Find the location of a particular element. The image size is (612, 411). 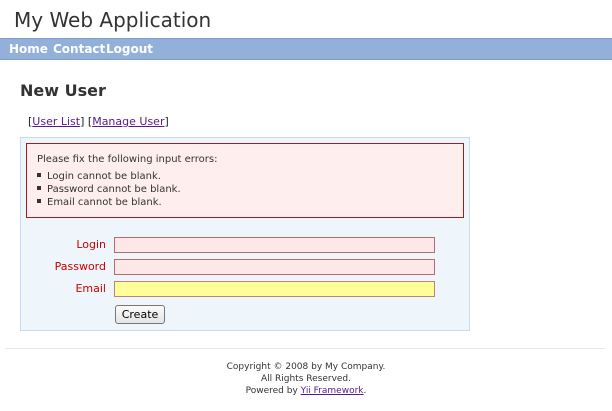

nav-item-home: Home is located at coordinates (28, 49).